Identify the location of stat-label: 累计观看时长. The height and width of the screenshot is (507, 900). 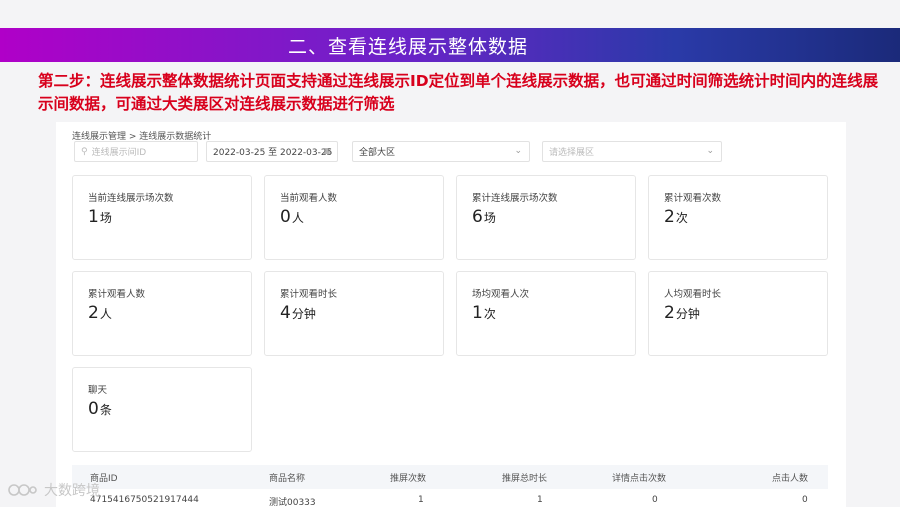
(309, 294).